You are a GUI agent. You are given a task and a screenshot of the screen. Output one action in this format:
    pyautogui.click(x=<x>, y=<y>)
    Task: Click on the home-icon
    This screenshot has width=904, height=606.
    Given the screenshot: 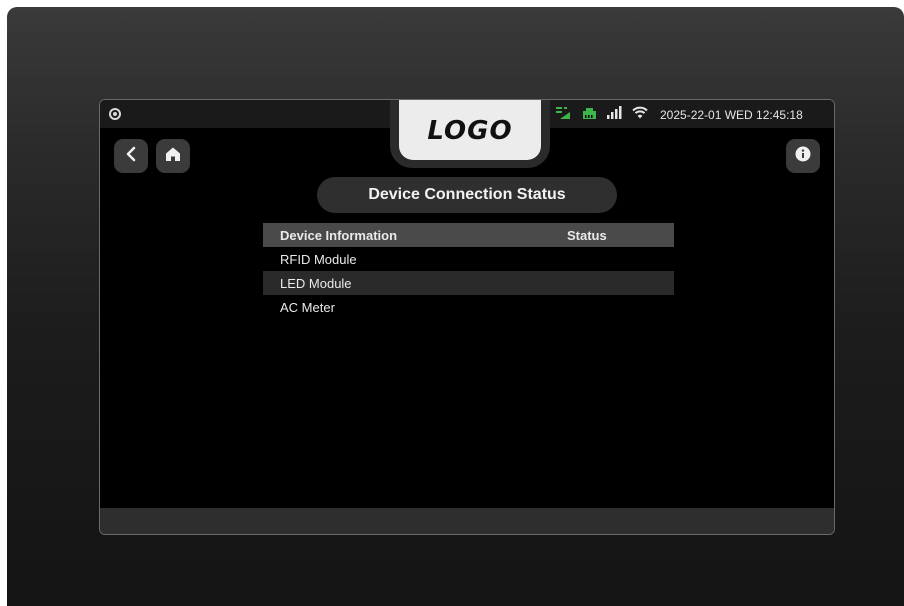 What is the action you would take?
    pyautogui.click(x=173, y=156)
    